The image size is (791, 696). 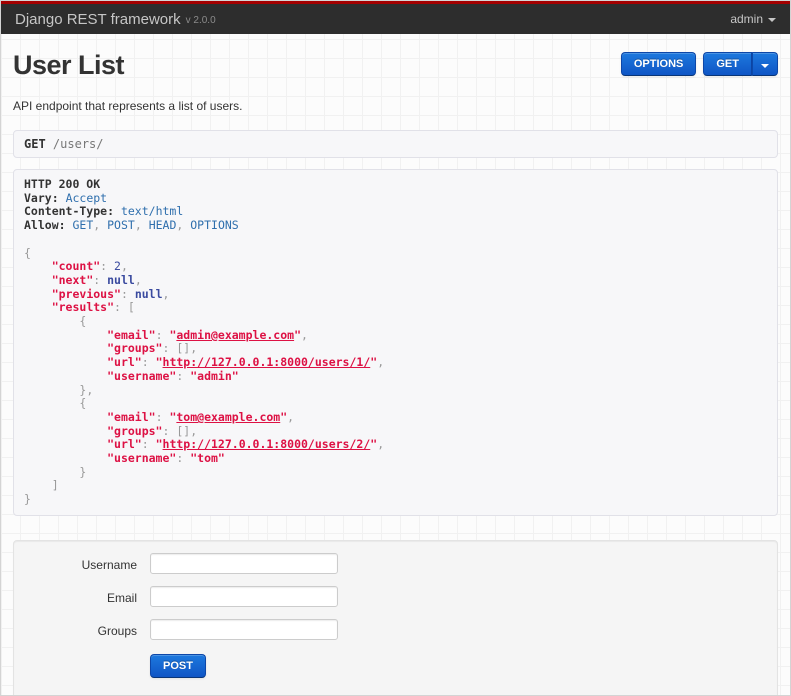 I want to click on get-format-dropdown-button, so click(x=765, y=64).